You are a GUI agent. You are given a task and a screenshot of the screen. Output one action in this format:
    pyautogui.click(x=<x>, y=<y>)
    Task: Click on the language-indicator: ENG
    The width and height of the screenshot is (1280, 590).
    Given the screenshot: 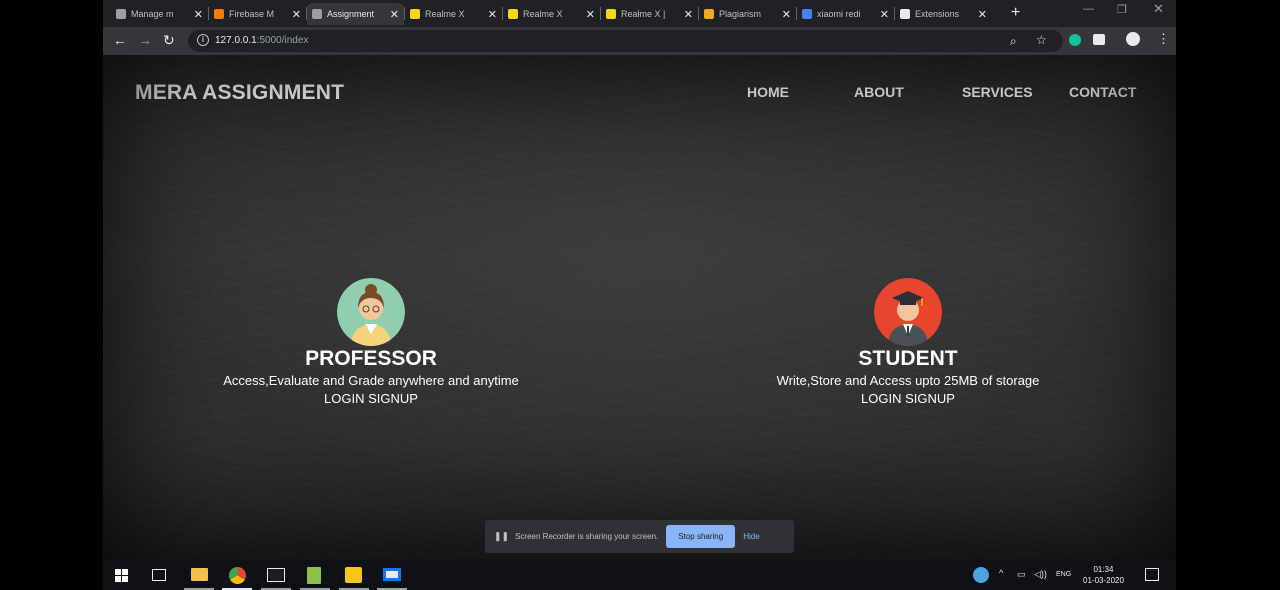 What is the action you would take?
    pyautogui.click(x=1063, y=574)
    